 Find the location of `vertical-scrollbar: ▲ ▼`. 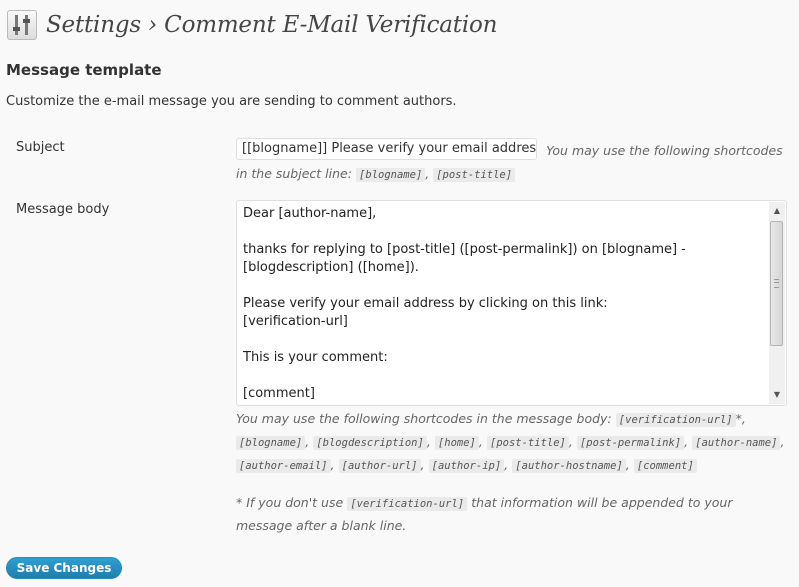

vertical-scrollbar: ▲ ▼ is located at coordinates (777, 303).